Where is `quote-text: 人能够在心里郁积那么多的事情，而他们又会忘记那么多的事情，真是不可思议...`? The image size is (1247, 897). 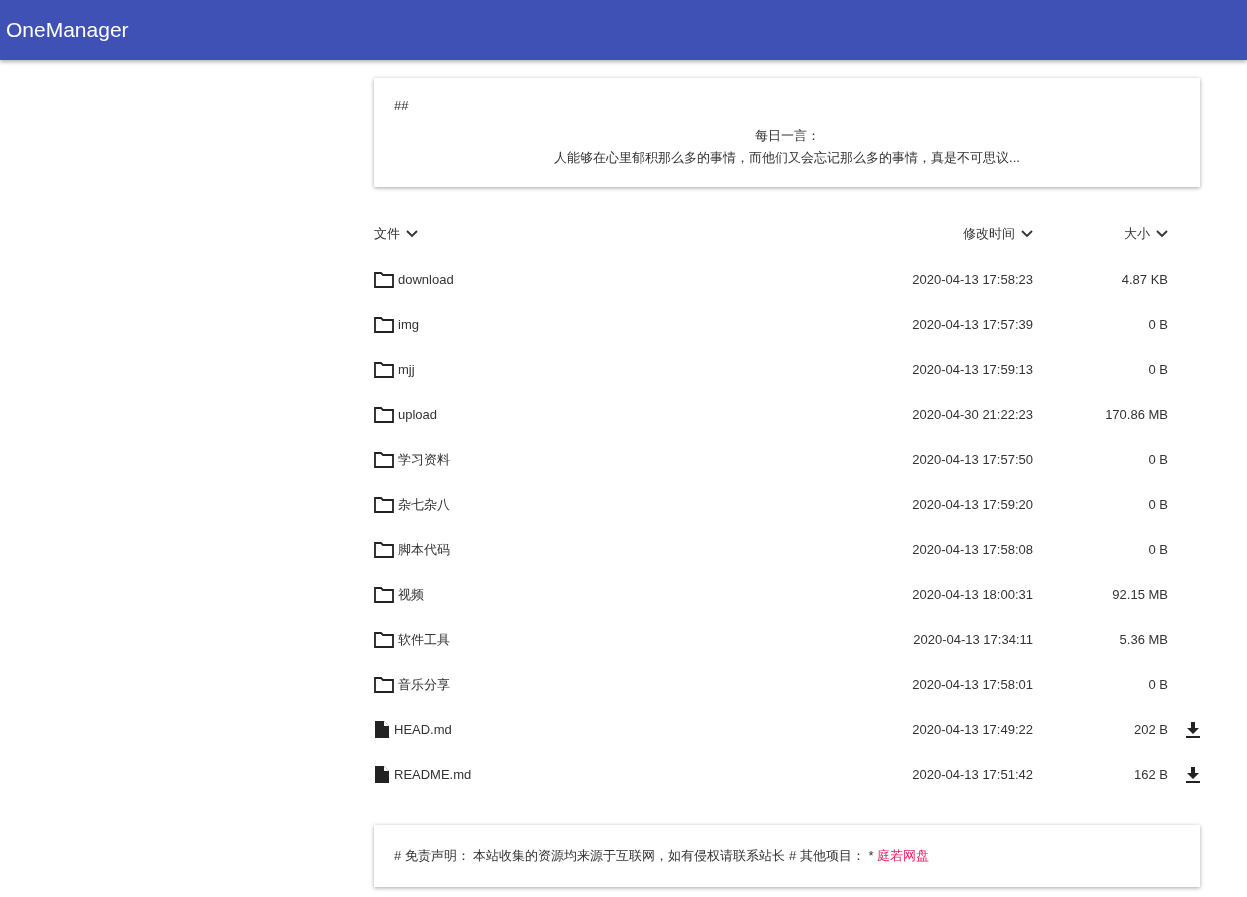
quote-text: 人能够在心里郁积那么多的事情，而他们又会忘记那么多的事情，真是不可思议... is located at coordinates (787, 158).